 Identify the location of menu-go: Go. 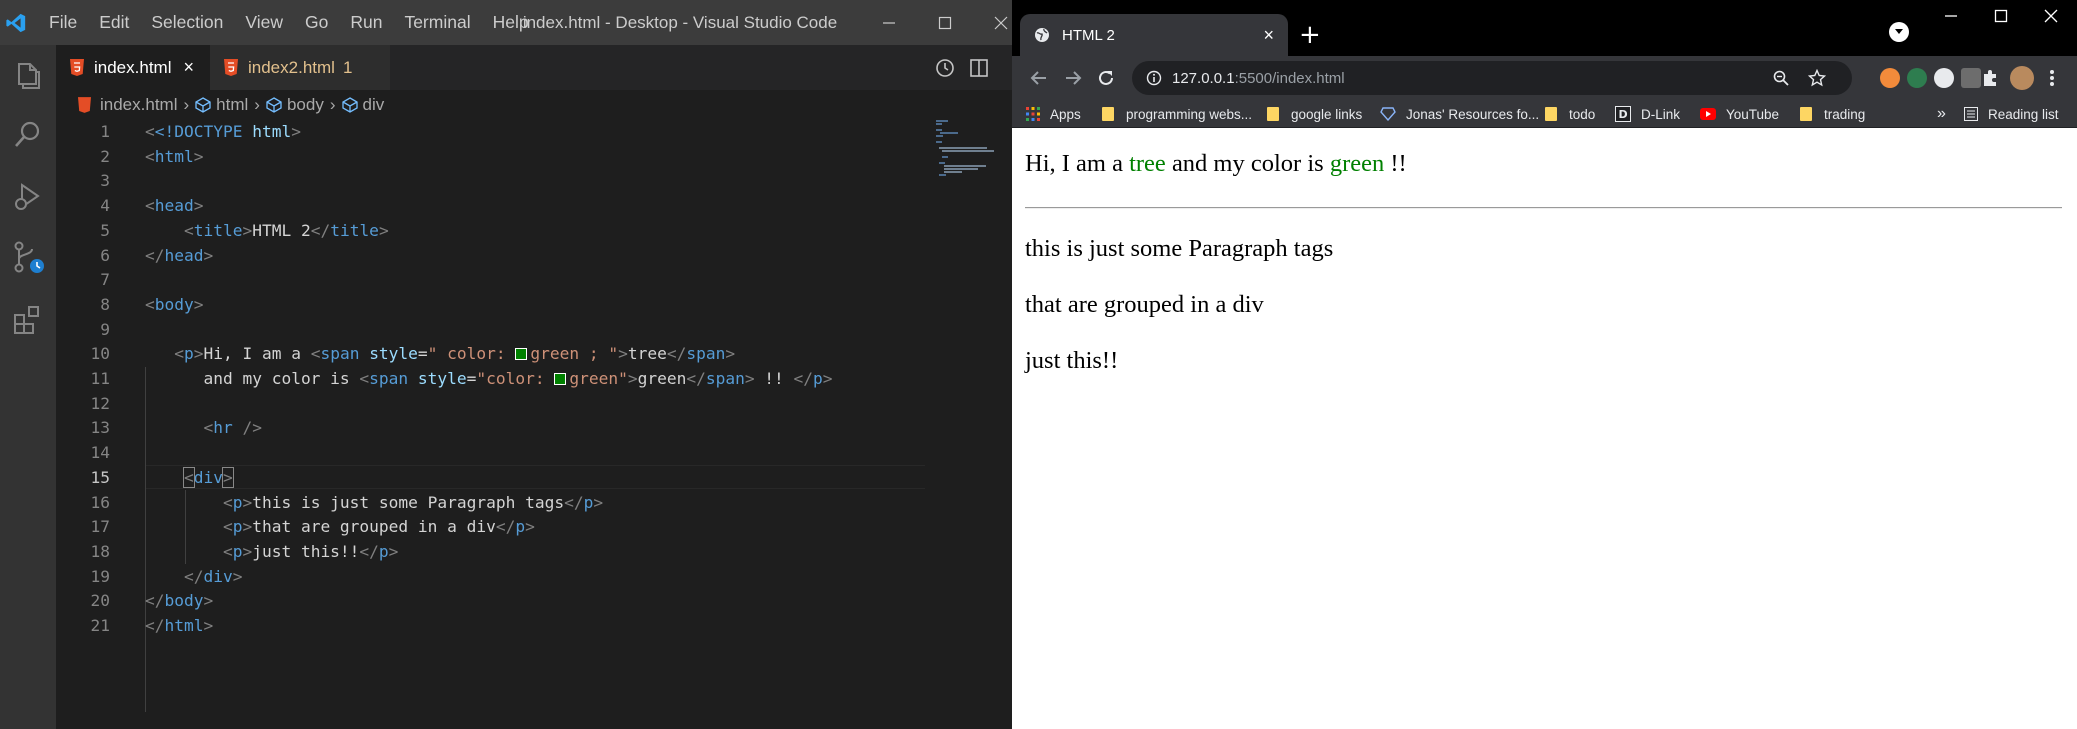
(316, 22).